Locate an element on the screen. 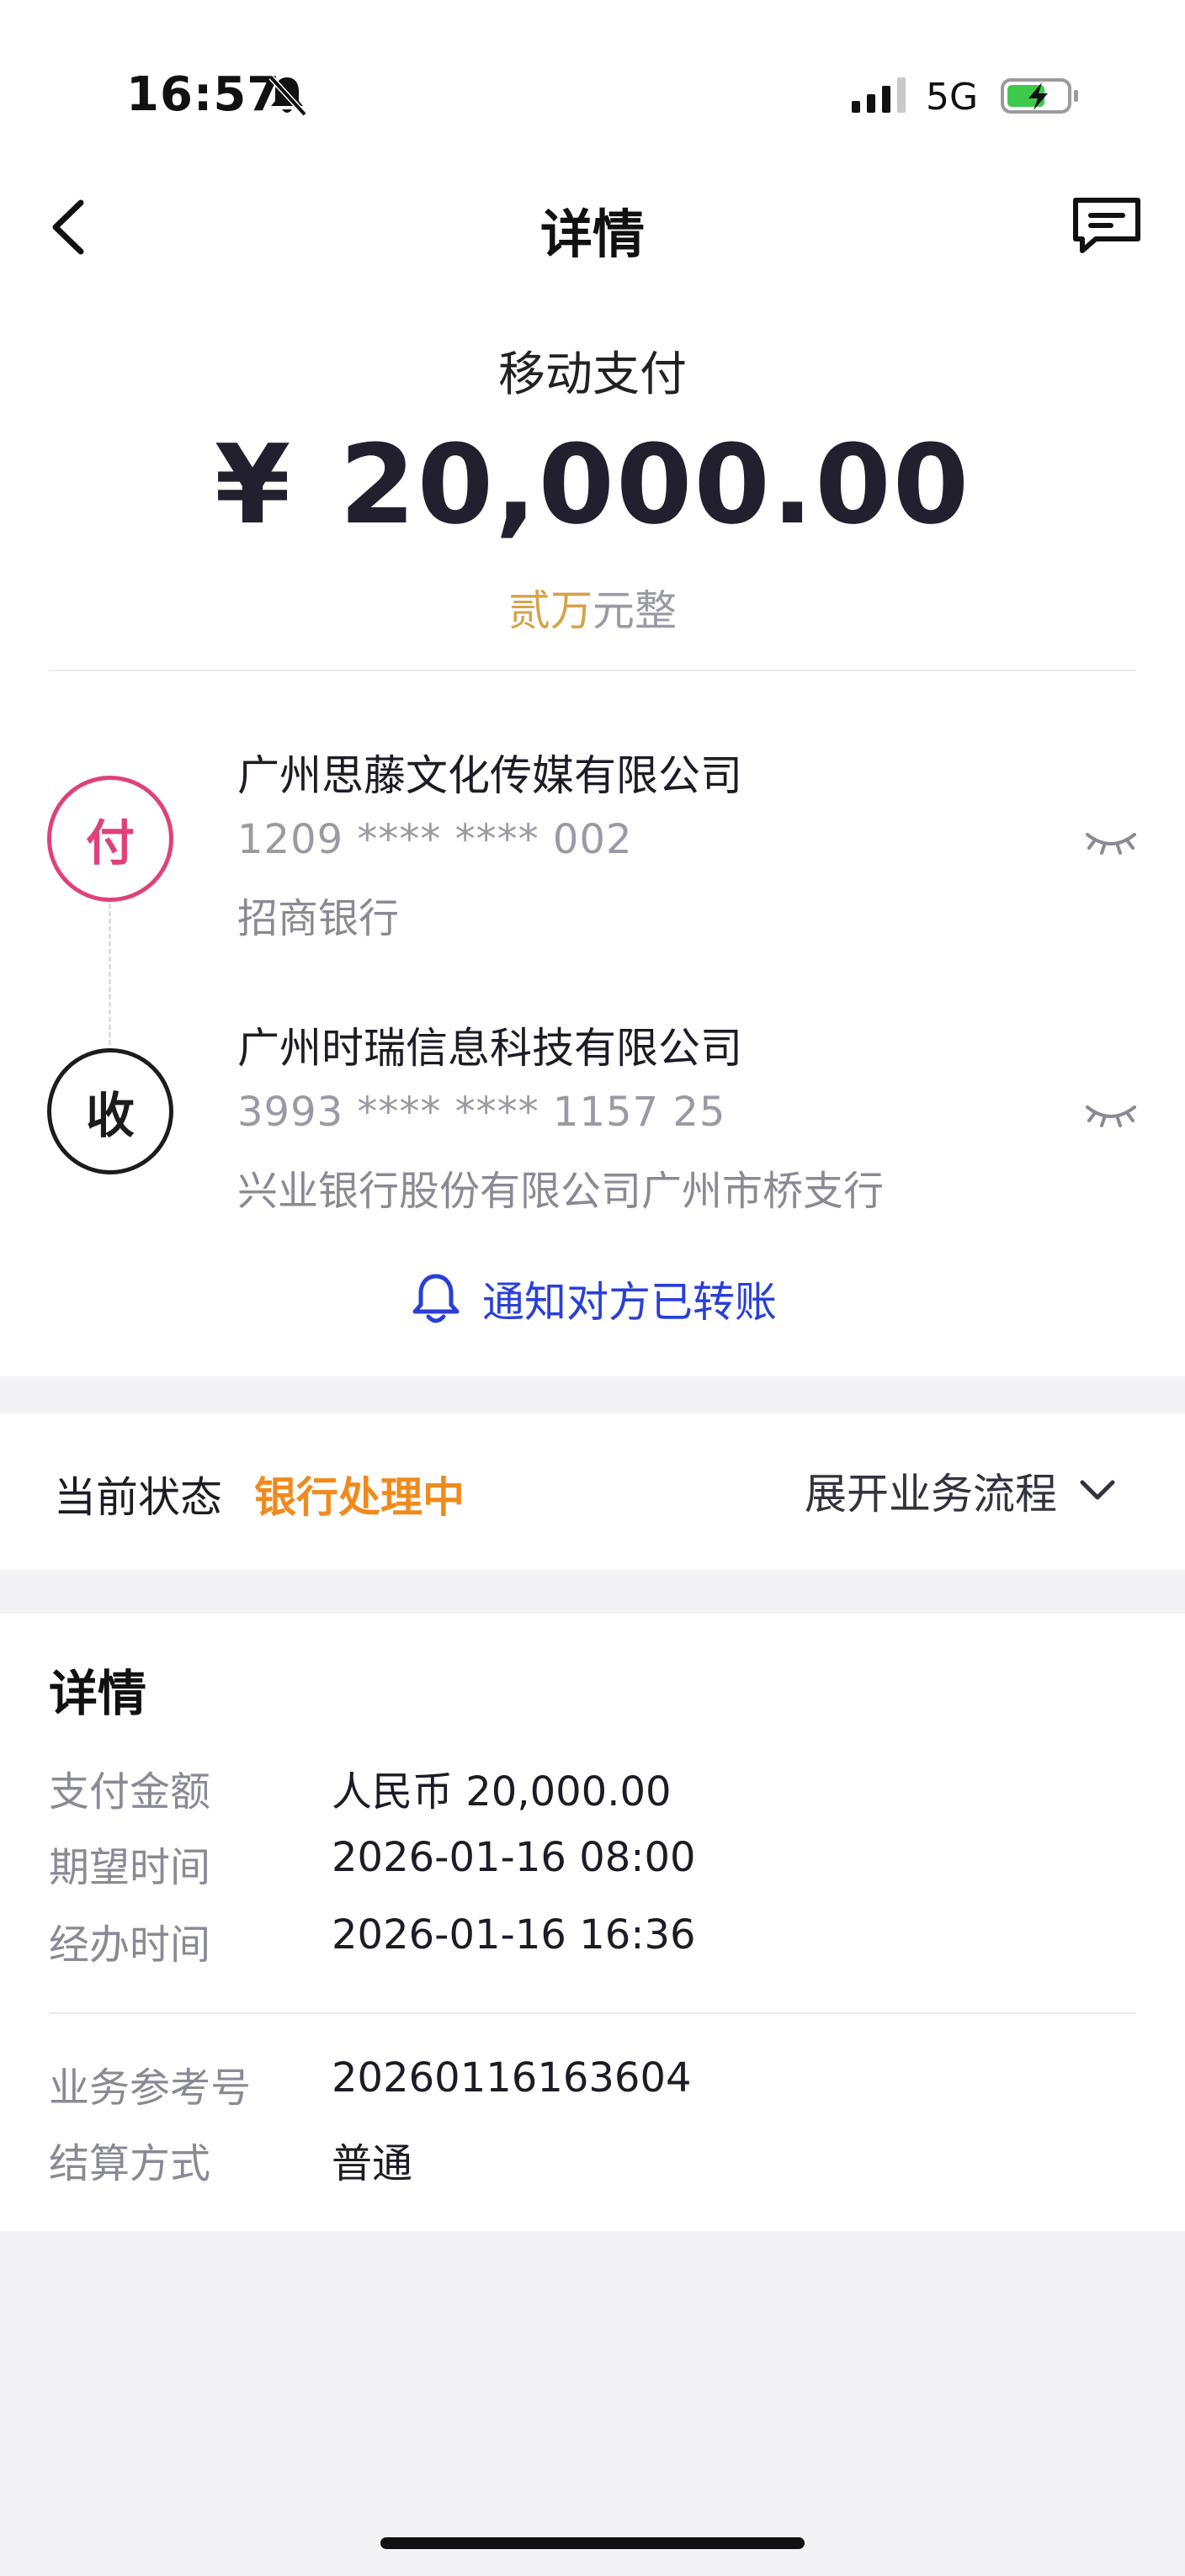 The height and width of the screenshot is (2576, 1185). message-icon is located at coordinates (1107, 224).